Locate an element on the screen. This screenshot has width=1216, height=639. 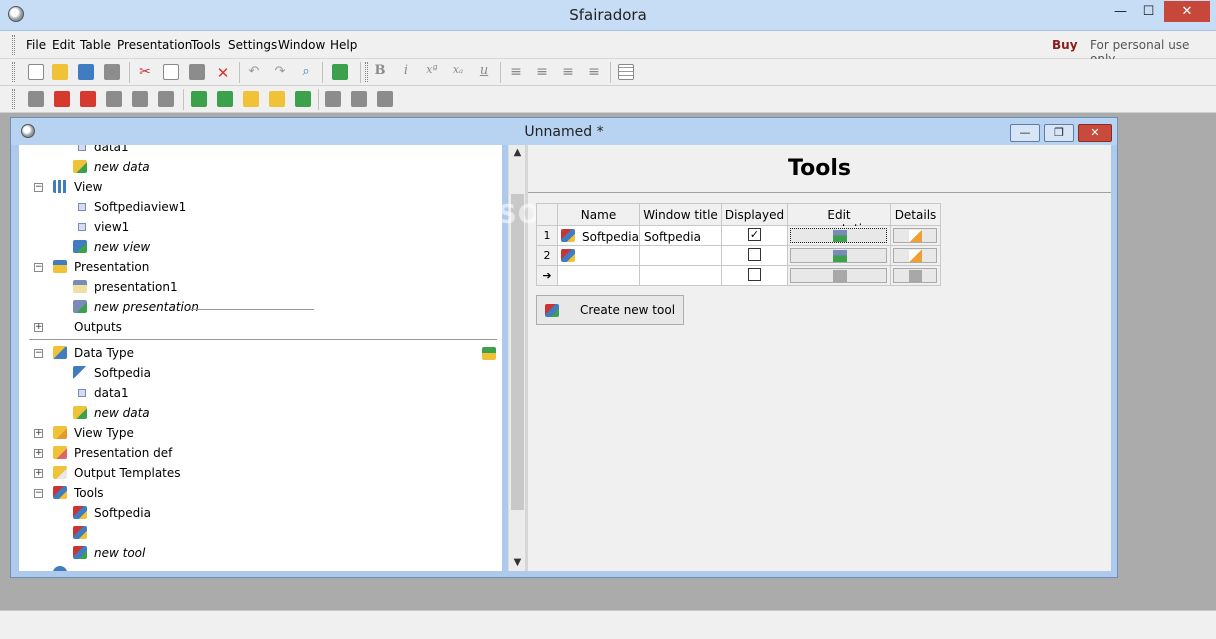
add-view-icon is located at coordinates (225, 99).